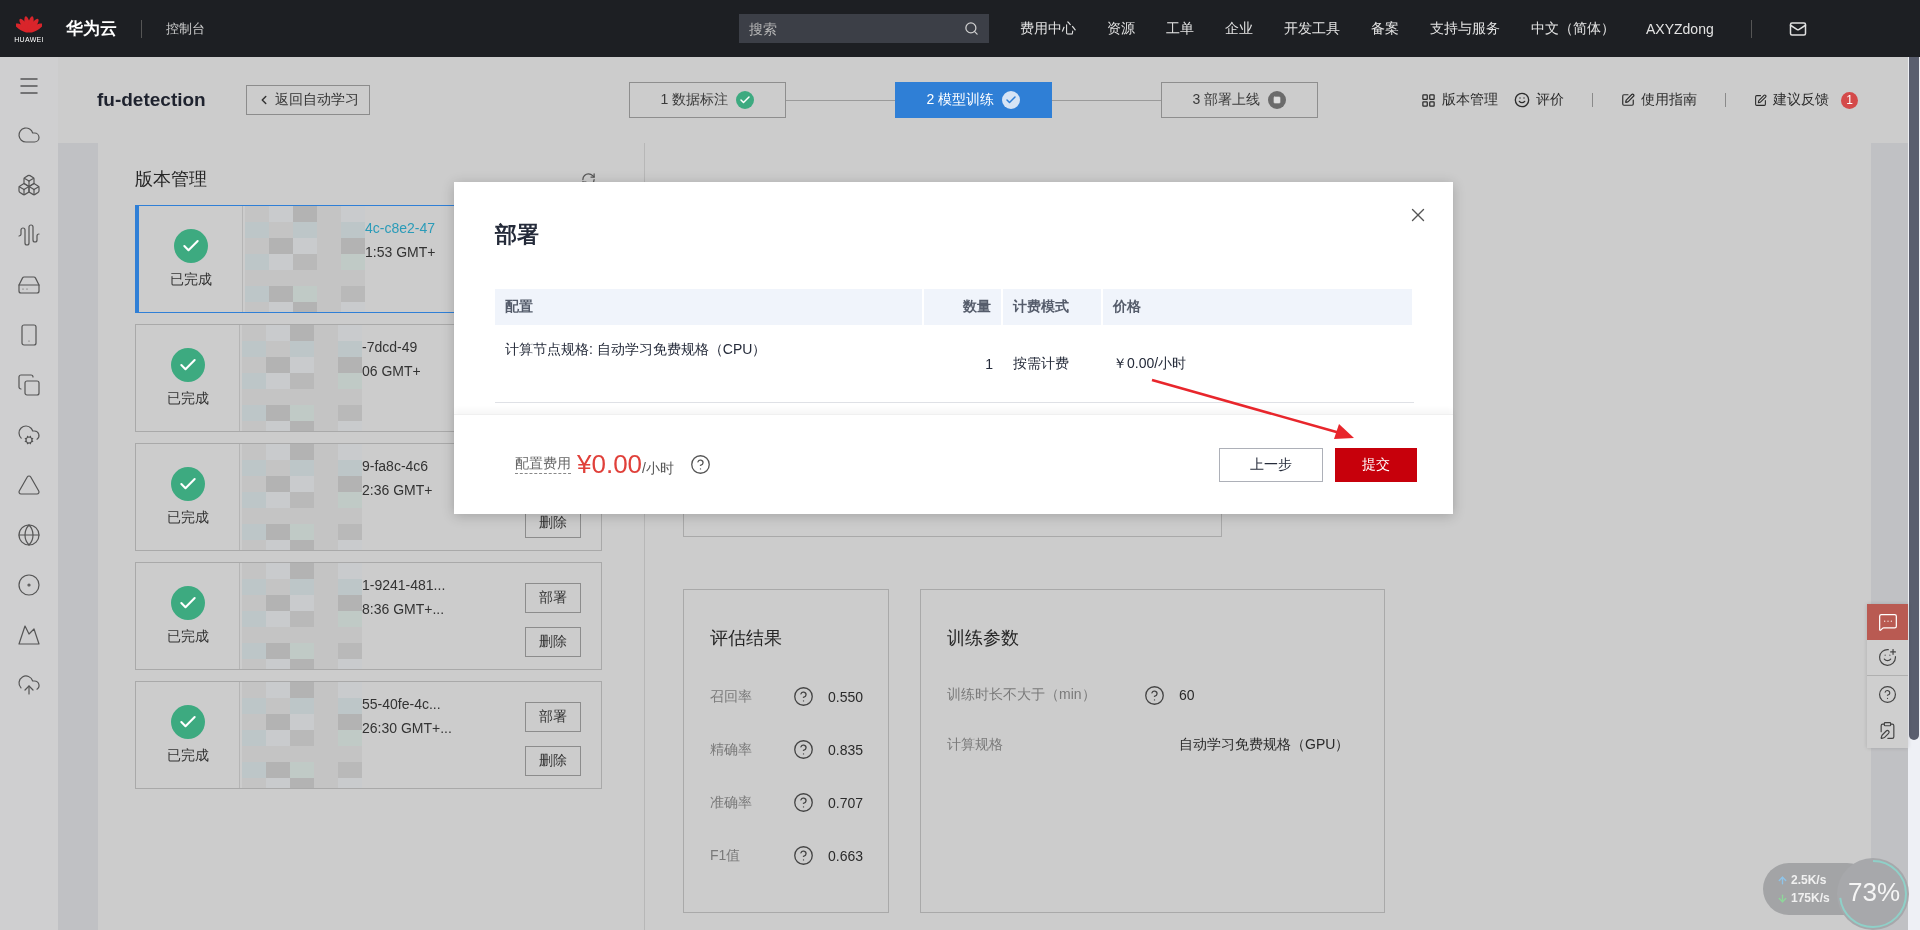  Describe the element at coordinates (1465, 28) in the screenshot. I see `nav-link: 支持与服务` at that location.